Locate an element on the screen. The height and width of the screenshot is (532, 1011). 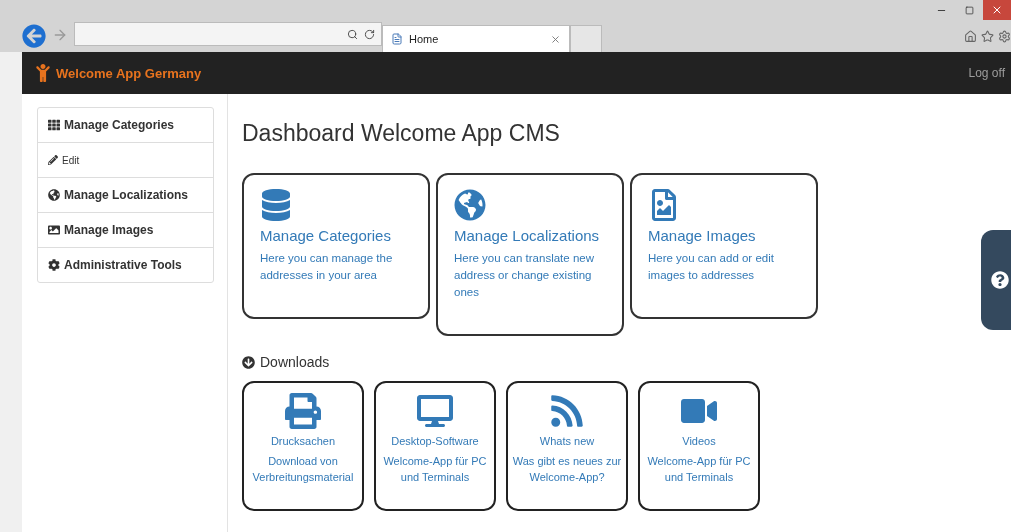
card-title: Manage Categories is located at coordinates (326, 235).